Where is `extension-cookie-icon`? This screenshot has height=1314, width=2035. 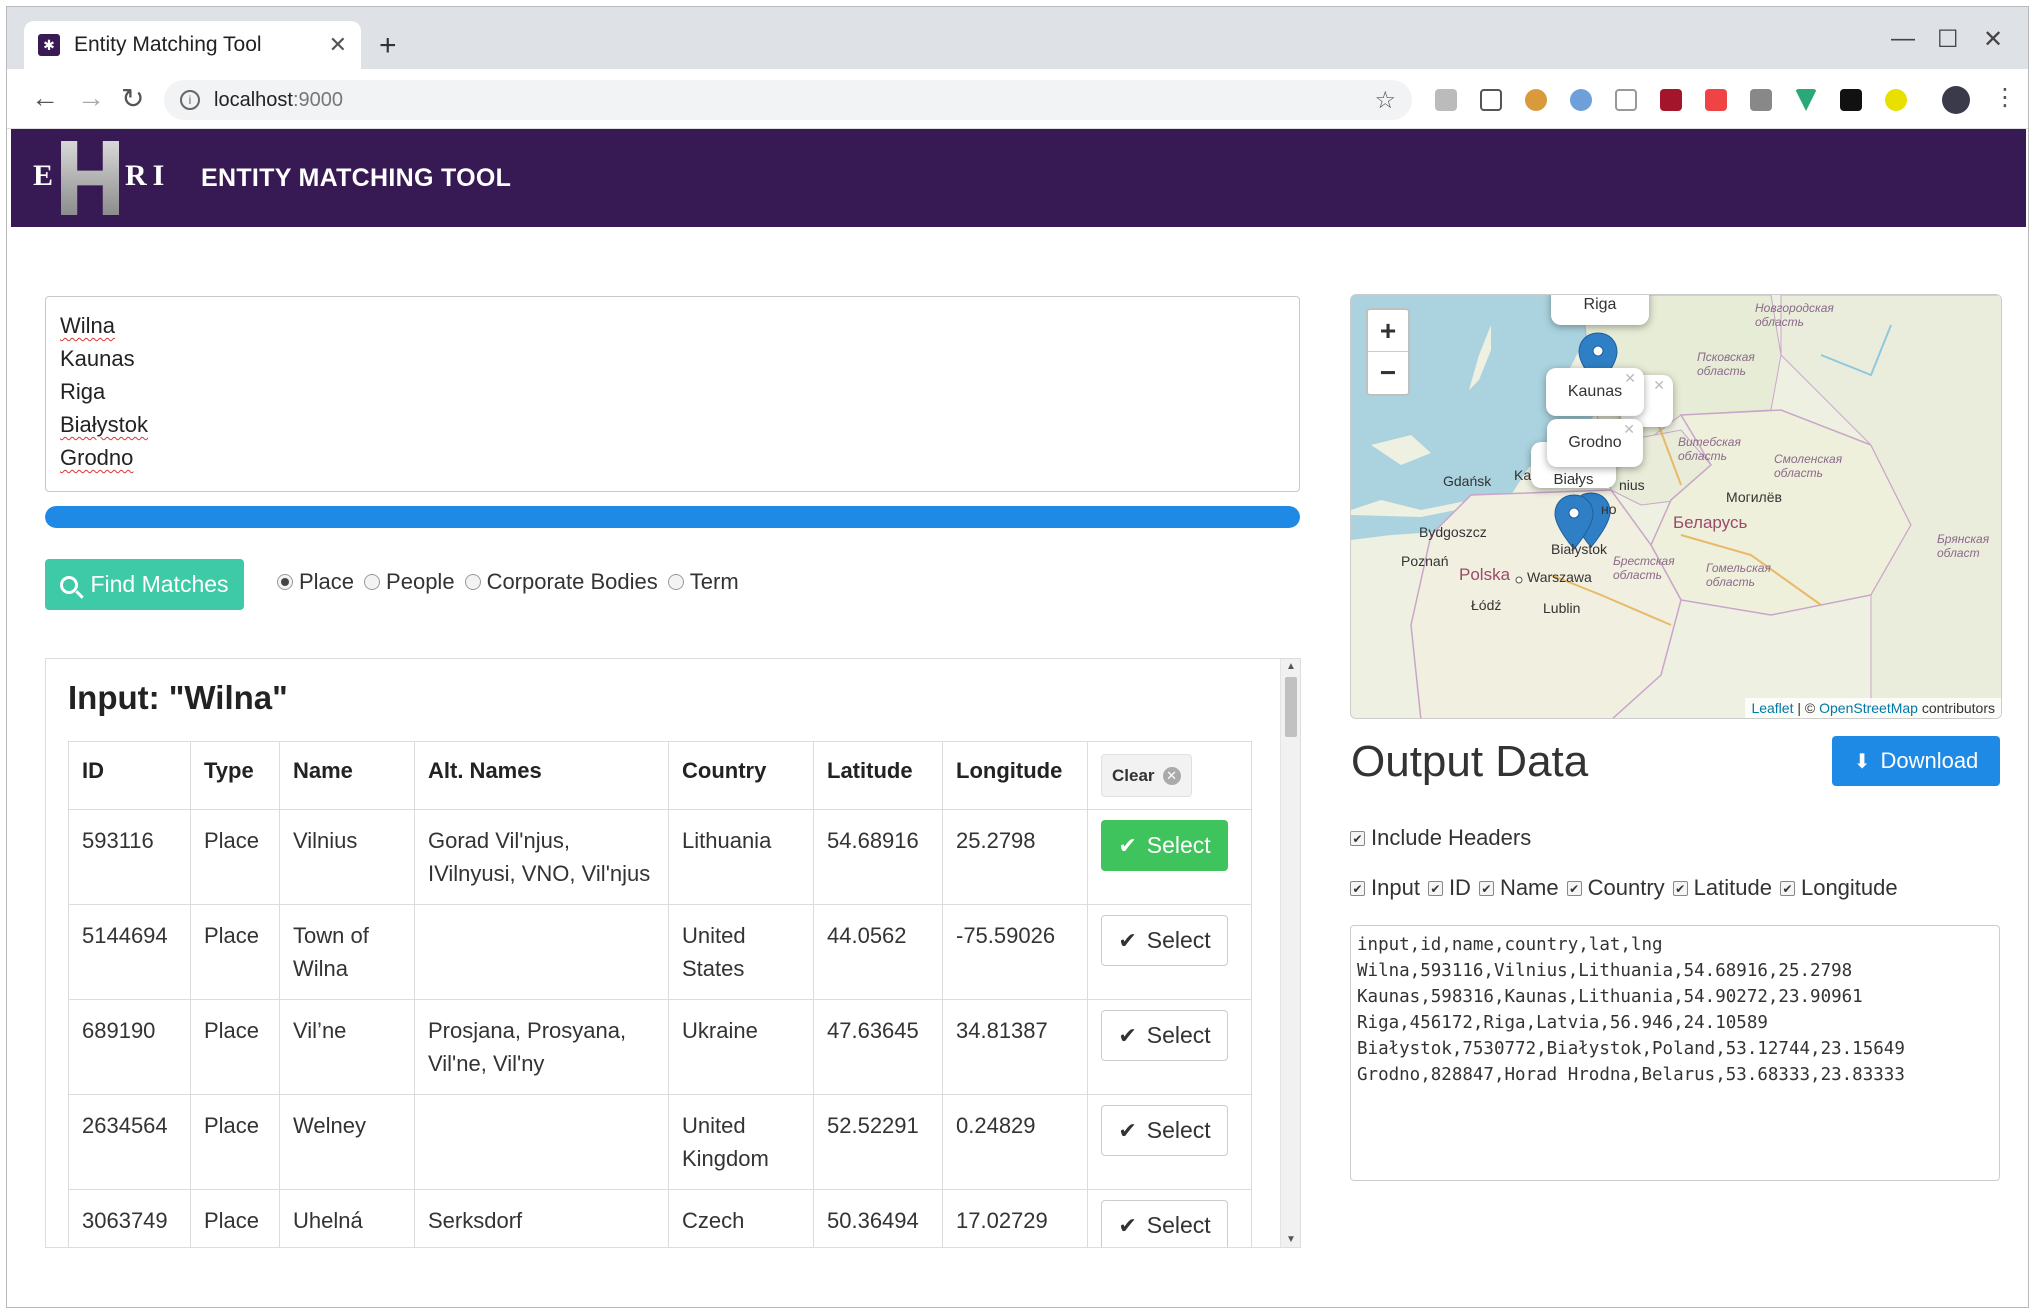
extension-cookie-icon is located at coordinates (1536, 100).